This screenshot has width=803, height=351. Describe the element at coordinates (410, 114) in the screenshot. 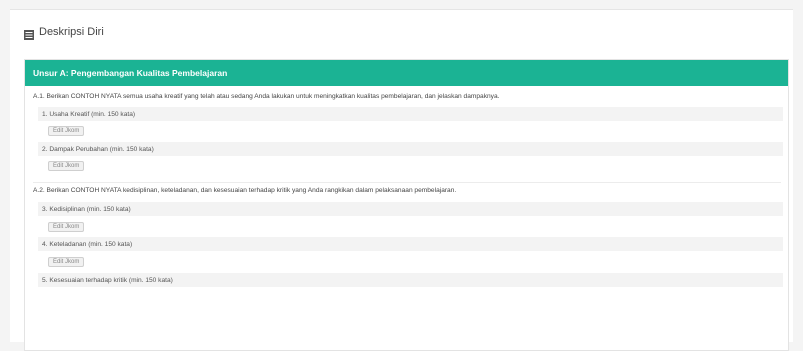

I see `item-row-usaha-kreatif: 1. Usaha Kreatif (min. 150 kata)` at that location.